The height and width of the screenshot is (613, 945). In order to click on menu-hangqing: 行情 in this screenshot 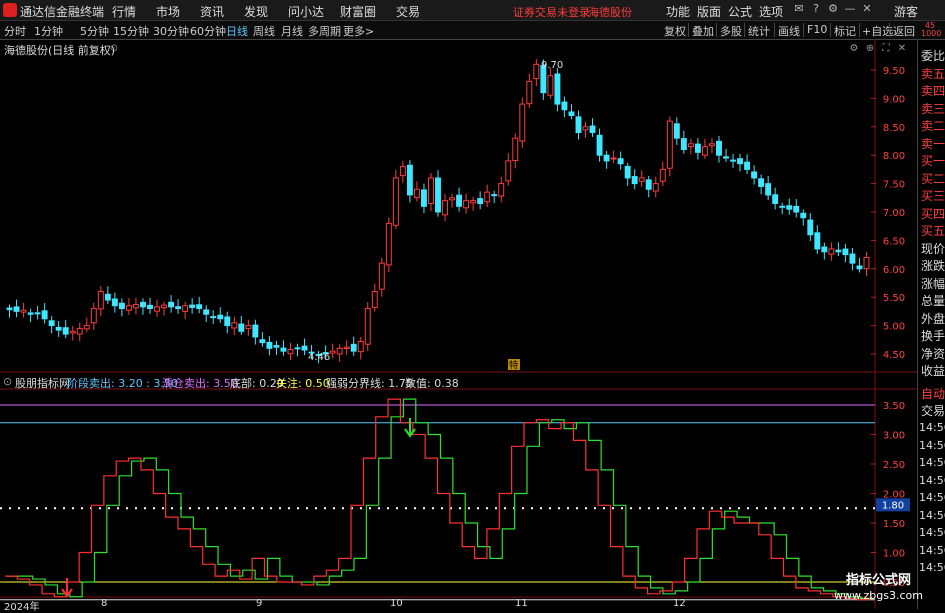, I will do `click(124, 11)`.